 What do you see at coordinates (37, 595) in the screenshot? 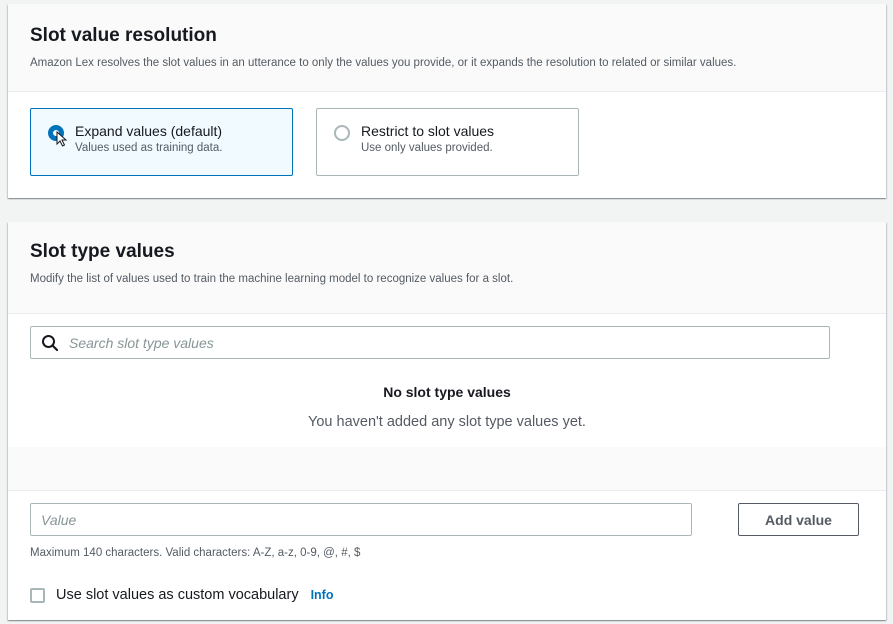
I see `custom-vocabulary-checkbox` at bounding box center [37, 595].